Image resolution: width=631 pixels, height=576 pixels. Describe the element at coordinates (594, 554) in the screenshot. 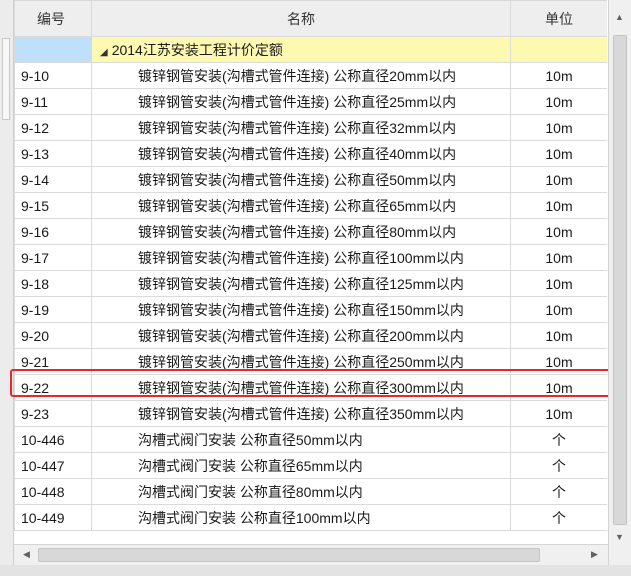

I see `scroll-right-arrow-icon: ▶` at that location.